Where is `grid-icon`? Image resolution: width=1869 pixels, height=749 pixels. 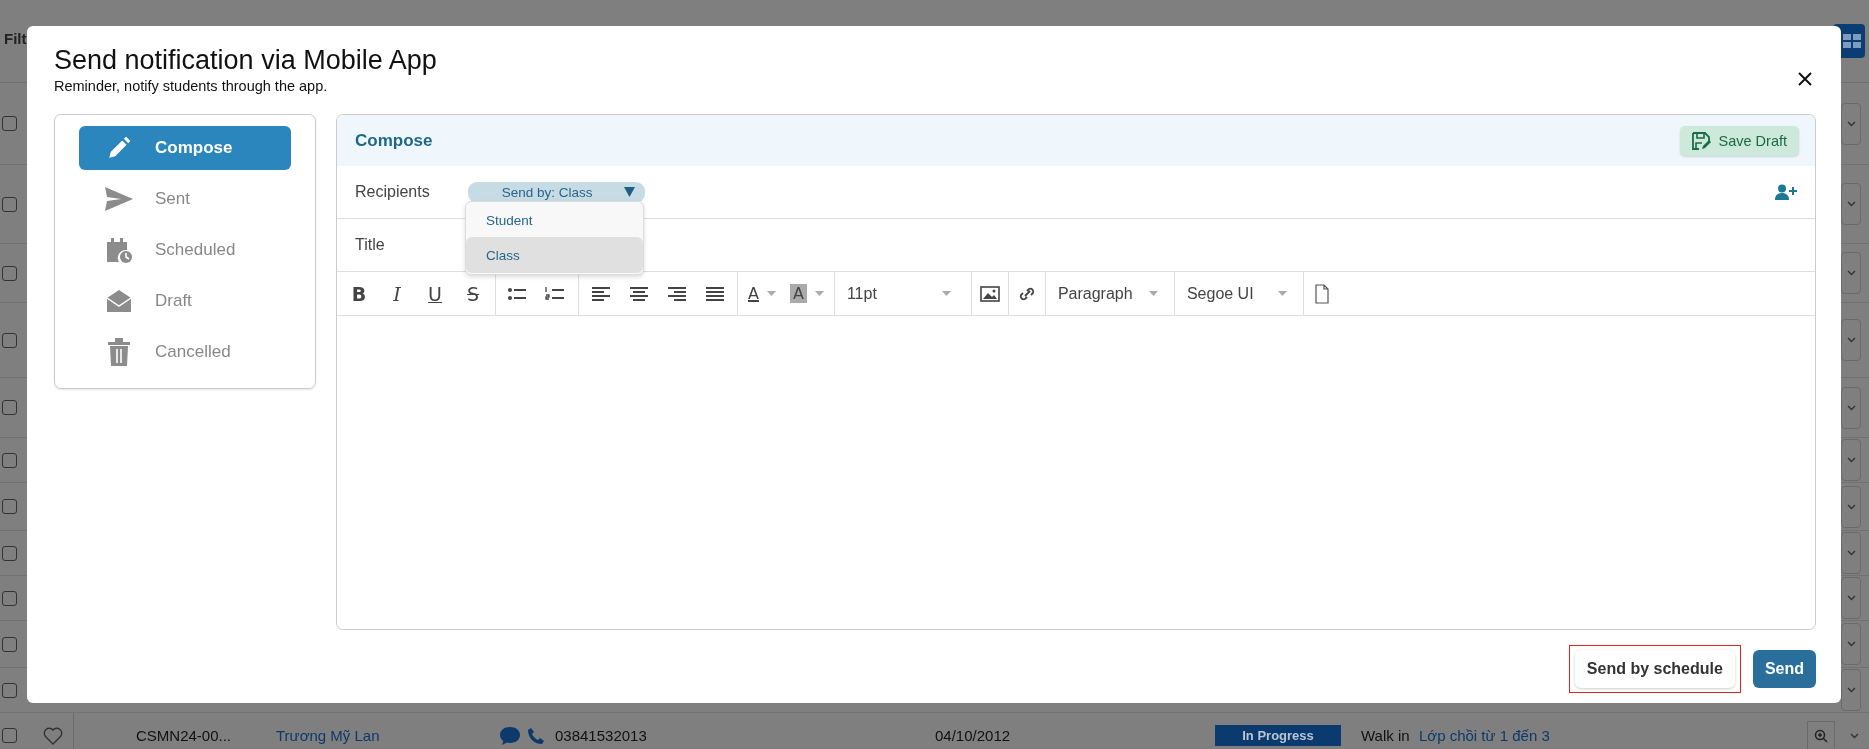
grid-icon is located at coordinates (1852, 41).